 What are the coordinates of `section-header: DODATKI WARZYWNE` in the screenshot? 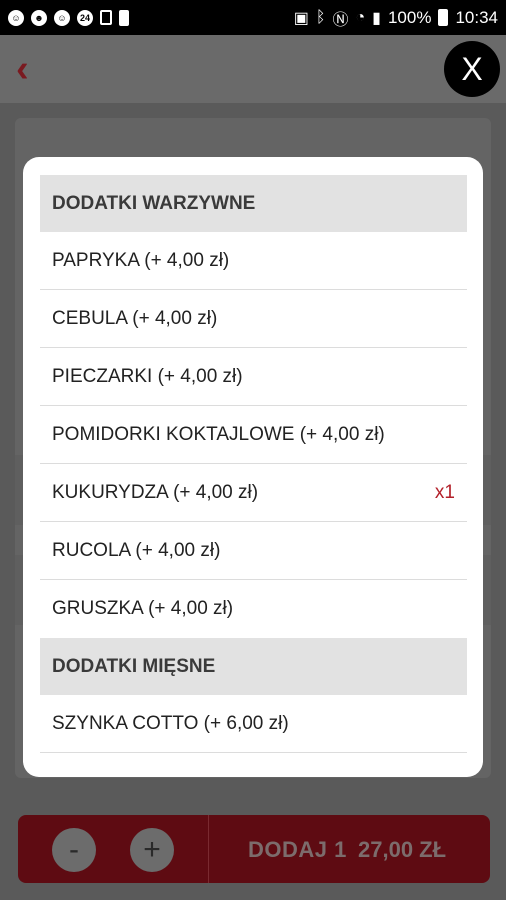 It's located at (253, 203).